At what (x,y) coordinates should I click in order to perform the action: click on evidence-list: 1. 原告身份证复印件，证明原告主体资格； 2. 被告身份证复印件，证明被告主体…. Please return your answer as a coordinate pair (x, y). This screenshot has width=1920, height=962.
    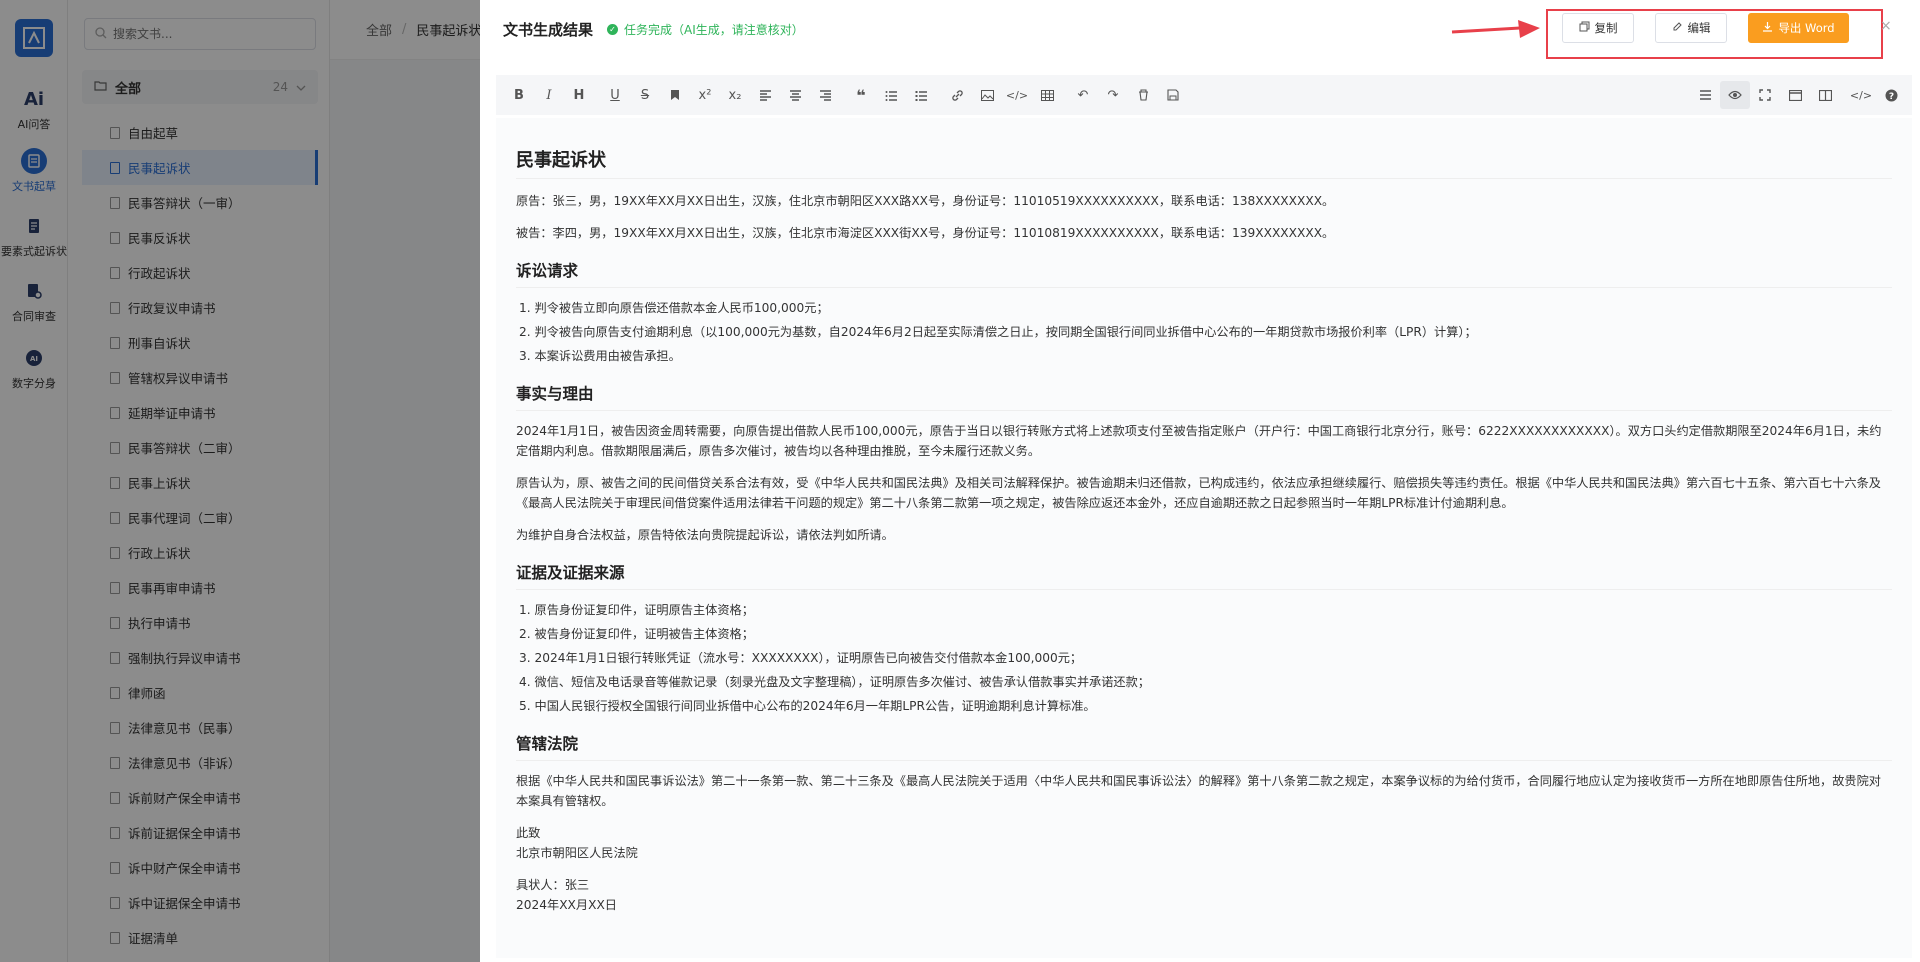
    Looking at the image, I should click on (1204, 658).